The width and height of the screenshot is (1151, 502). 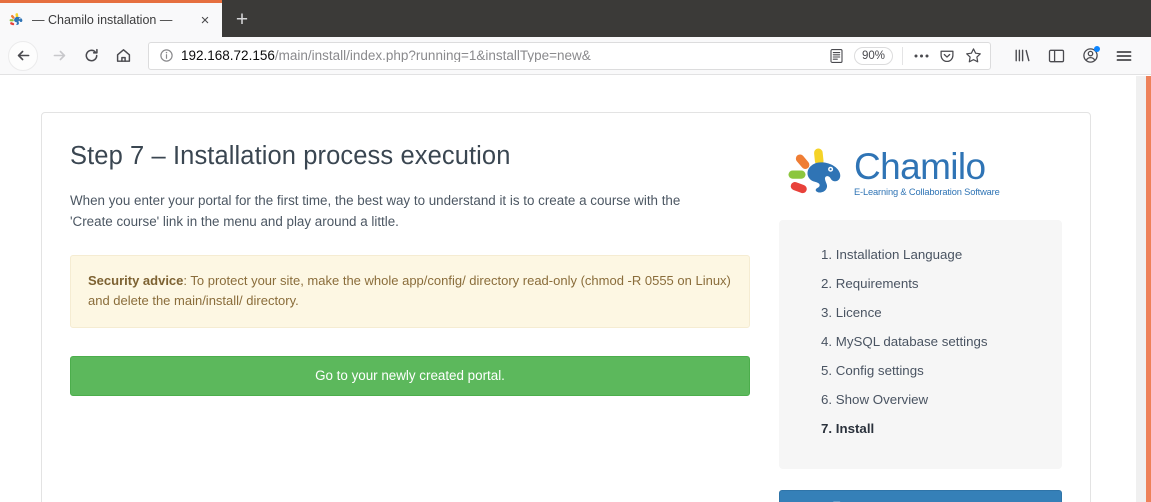 What do you see at coordinates (921, 56) in the screenshot?
I see `ellipsis-icon` at bounding box center [921, 56].